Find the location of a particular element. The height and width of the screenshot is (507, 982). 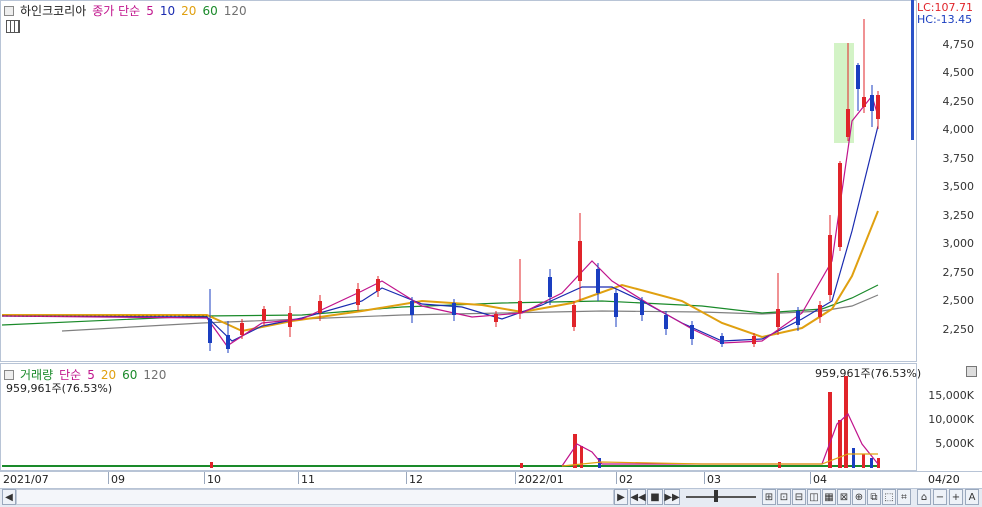

vol-y-tick: 15,000K is located at coordinates (951, 395).